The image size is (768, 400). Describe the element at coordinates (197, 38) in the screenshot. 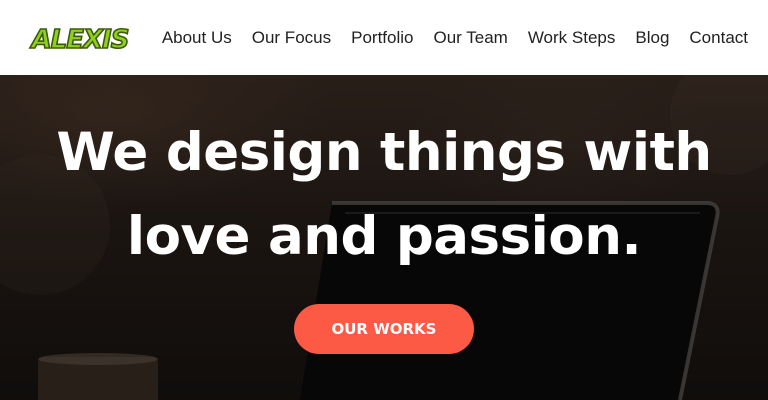

I see `nav-about-us: About Us` at that location.